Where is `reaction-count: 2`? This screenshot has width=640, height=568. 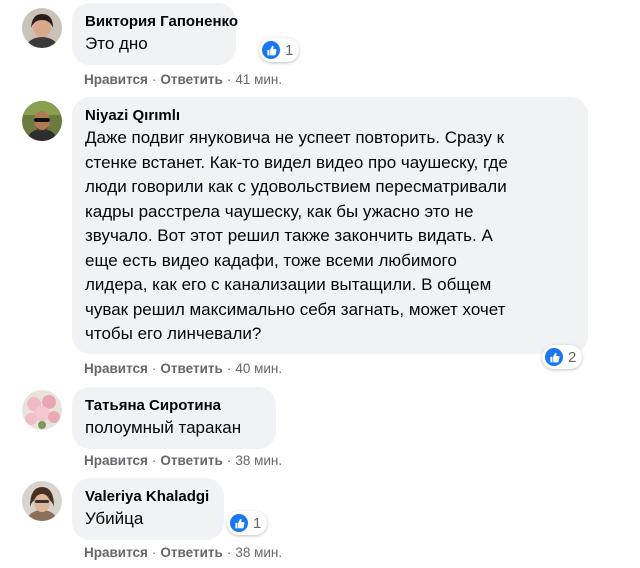 reaction-count: 2 is located at coordinates (572, 357).